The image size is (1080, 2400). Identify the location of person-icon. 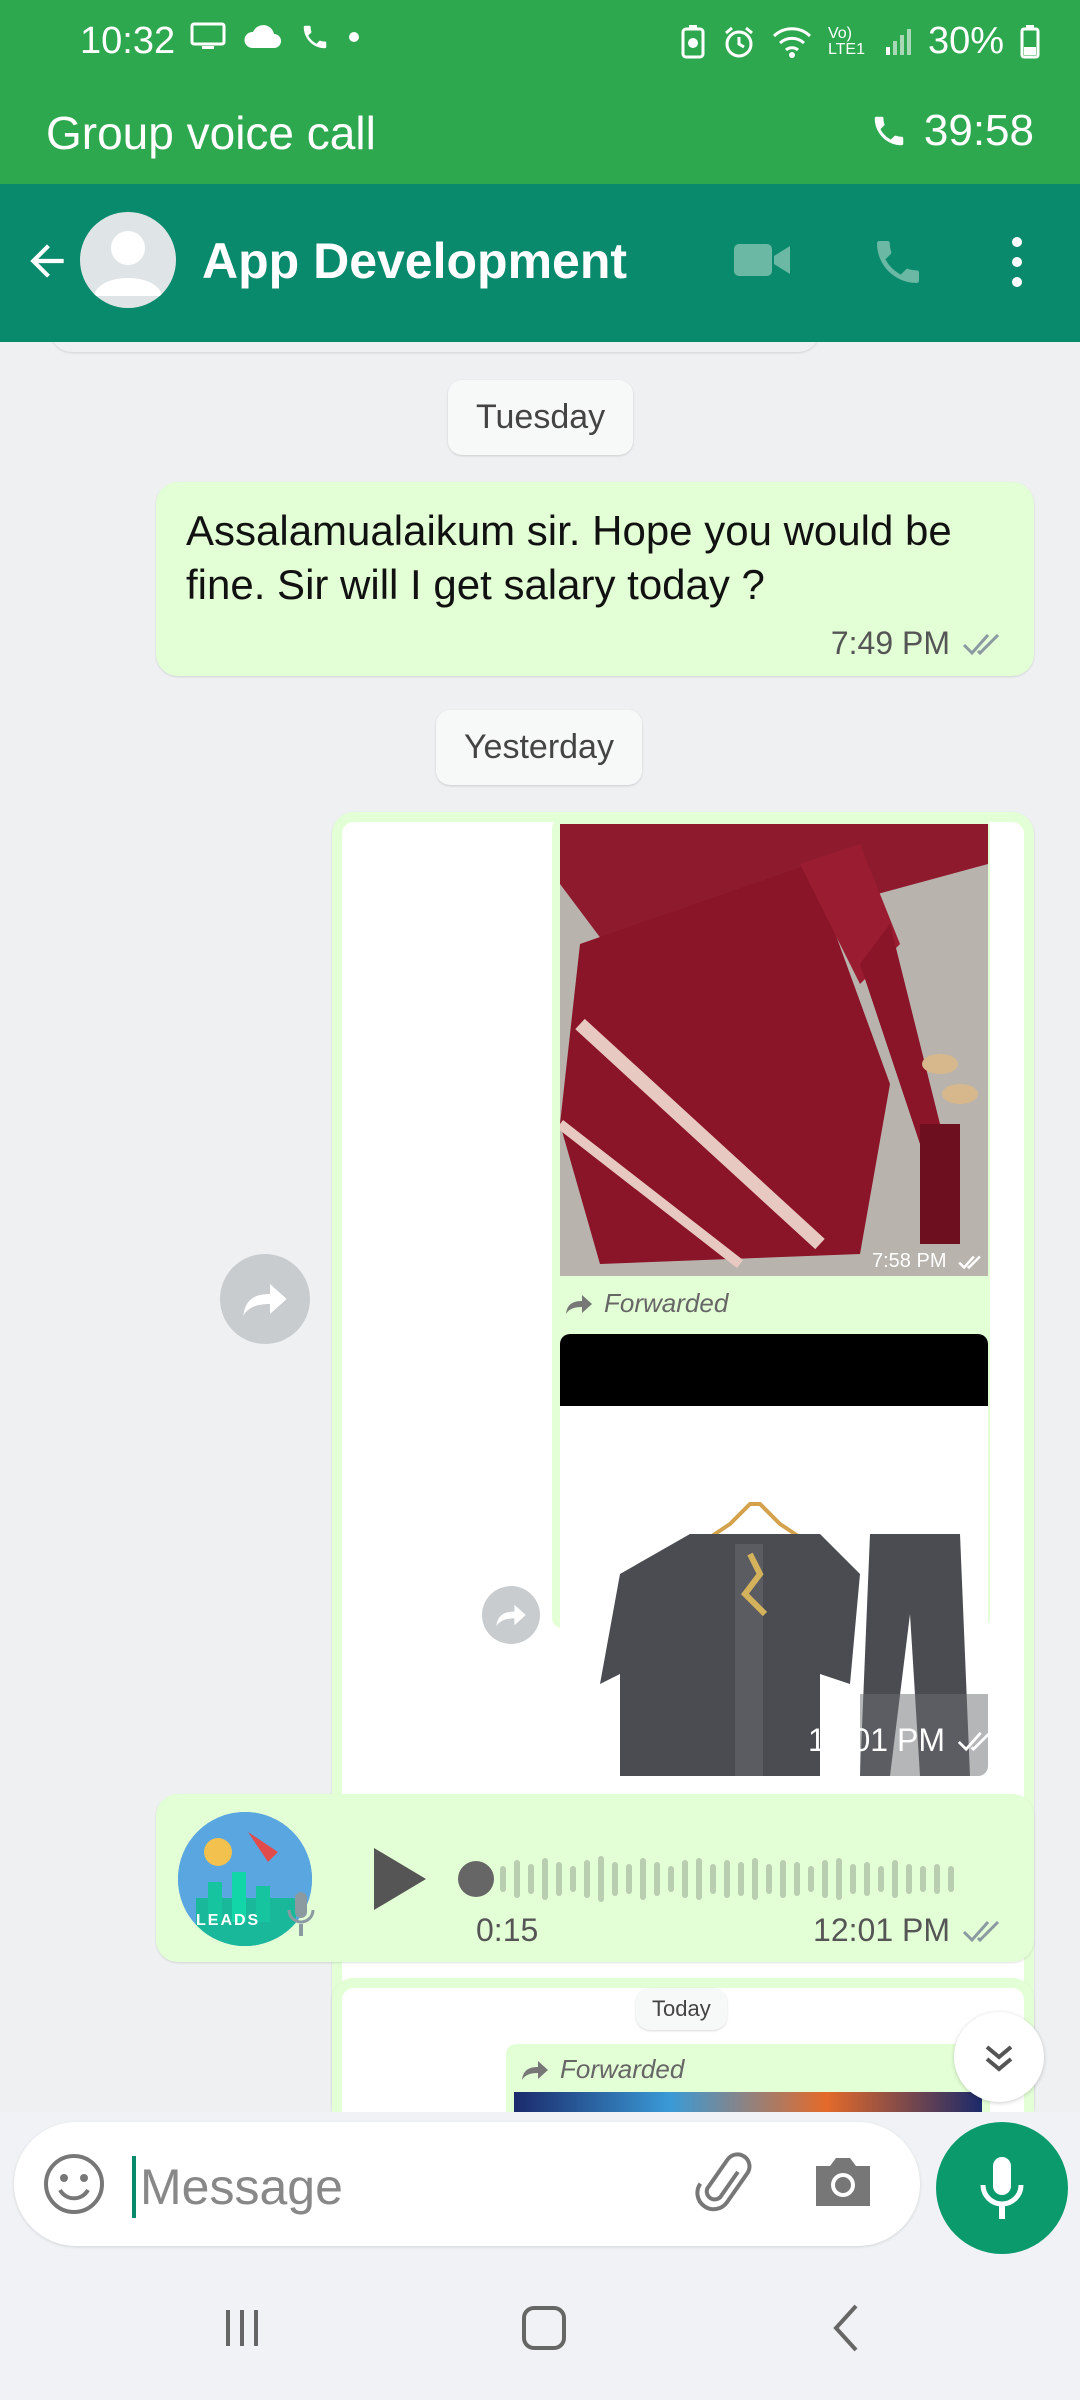
(128, 263).